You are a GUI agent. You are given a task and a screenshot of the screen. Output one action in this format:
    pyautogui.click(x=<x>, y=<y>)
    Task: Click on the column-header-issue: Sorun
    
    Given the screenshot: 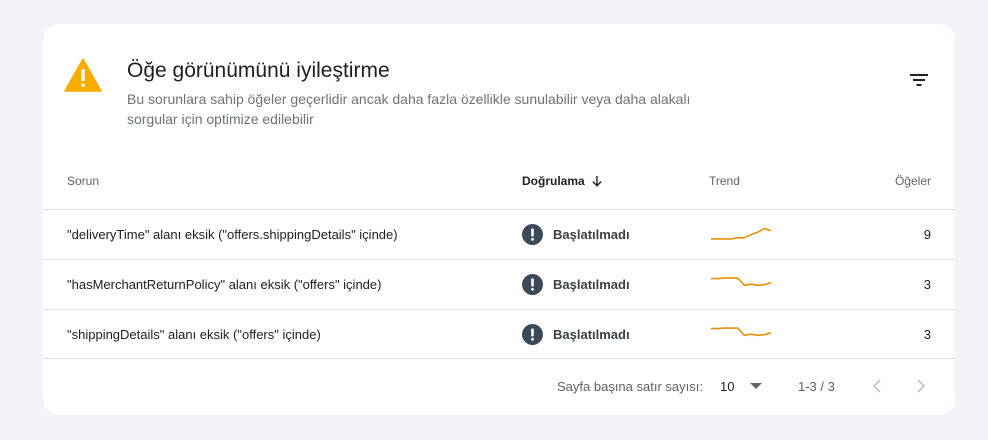 What is the action you would take?
    pyautogui.click(x=83, y=181)
    